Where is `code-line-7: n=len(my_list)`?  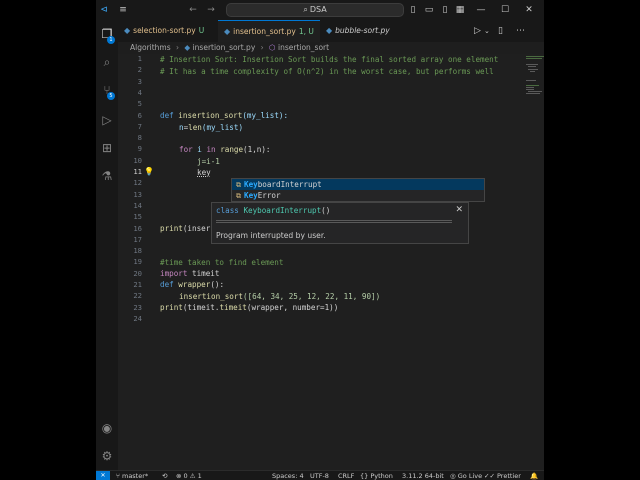
code-line-7: n=len(my_list) is located at coordinates (211, 127).